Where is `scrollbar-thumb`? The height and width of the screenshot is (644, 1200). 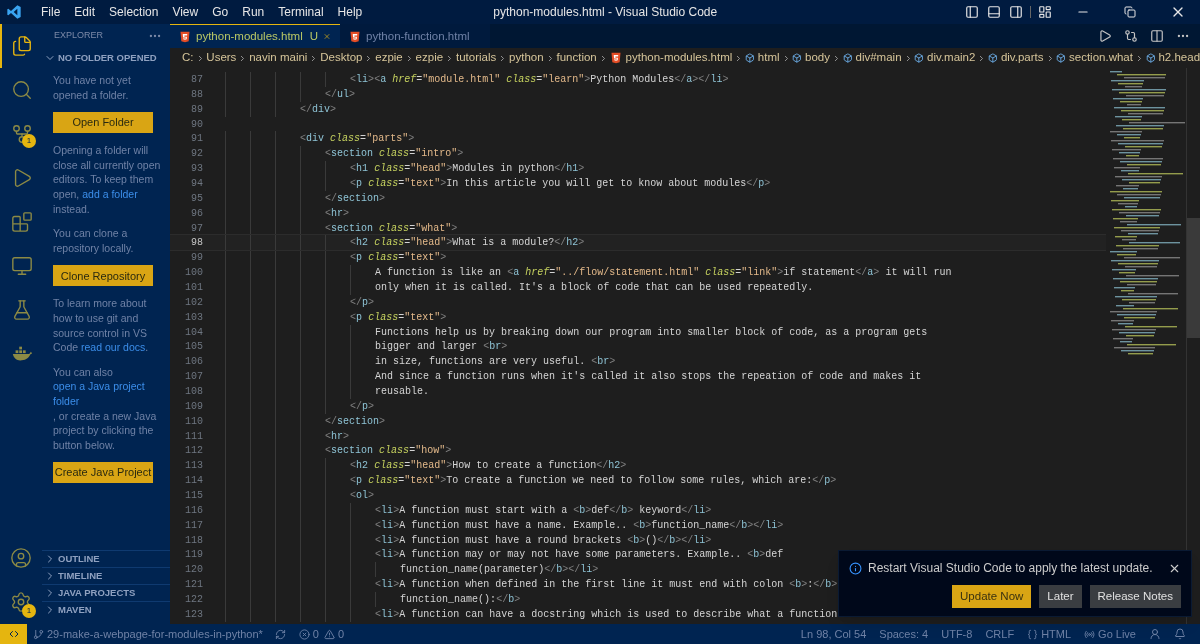
scrollbar-thumb is located at coordinates (1193, 278).